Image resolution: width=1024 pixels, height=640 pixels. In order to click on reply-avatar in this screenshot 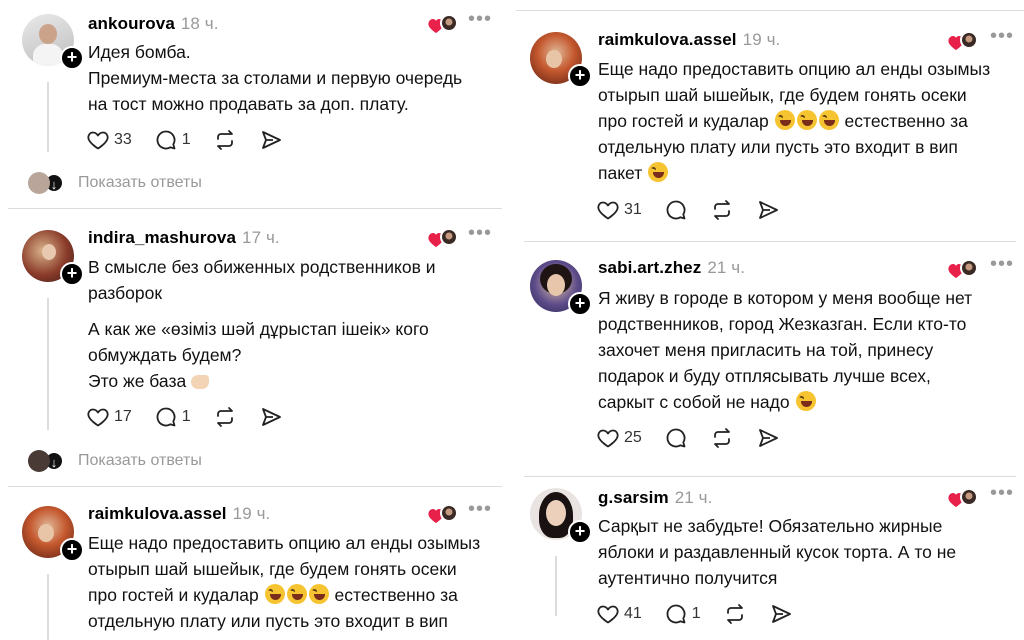, I will do `click(39, 461)`.